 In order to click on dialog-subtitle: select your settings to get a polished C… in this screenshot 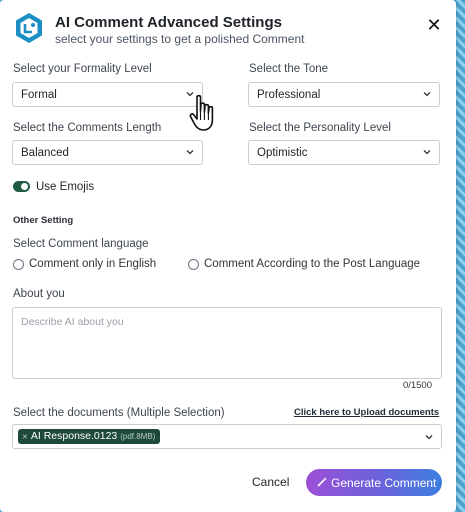, I will do `click(180, 39)`.